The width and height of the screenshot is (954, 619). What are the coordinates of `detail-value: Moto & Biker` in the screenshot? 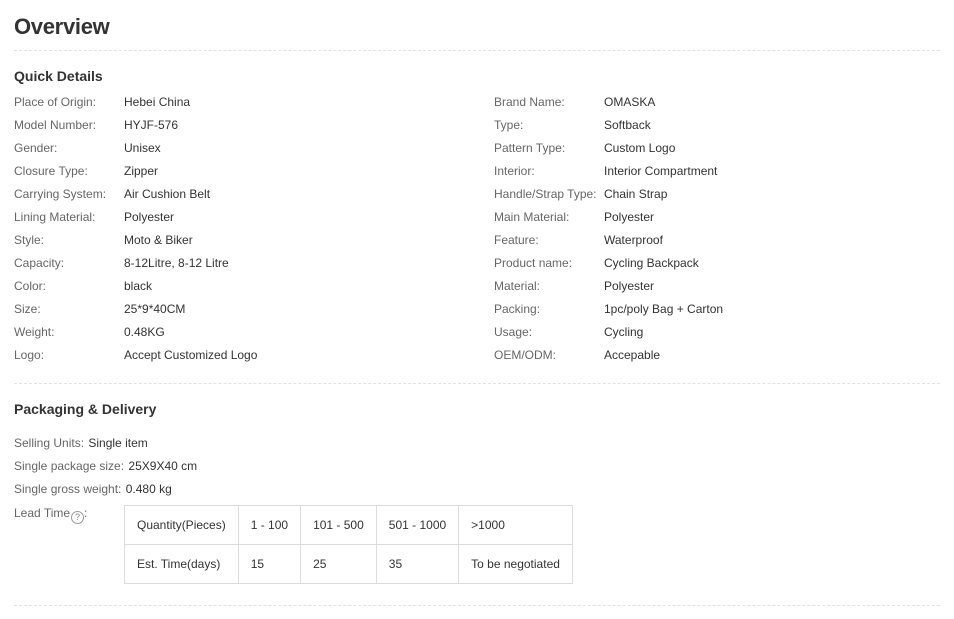 It's located at (158, 240).